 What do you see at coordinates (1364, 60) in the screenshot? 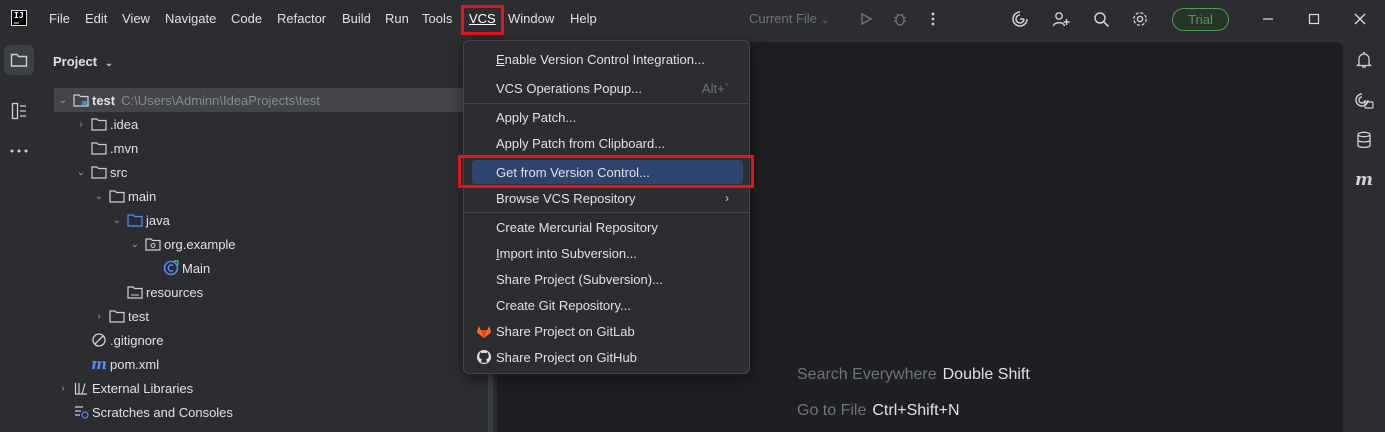
I see `notifications-bell-icon` at bounding box center [1364, 60].